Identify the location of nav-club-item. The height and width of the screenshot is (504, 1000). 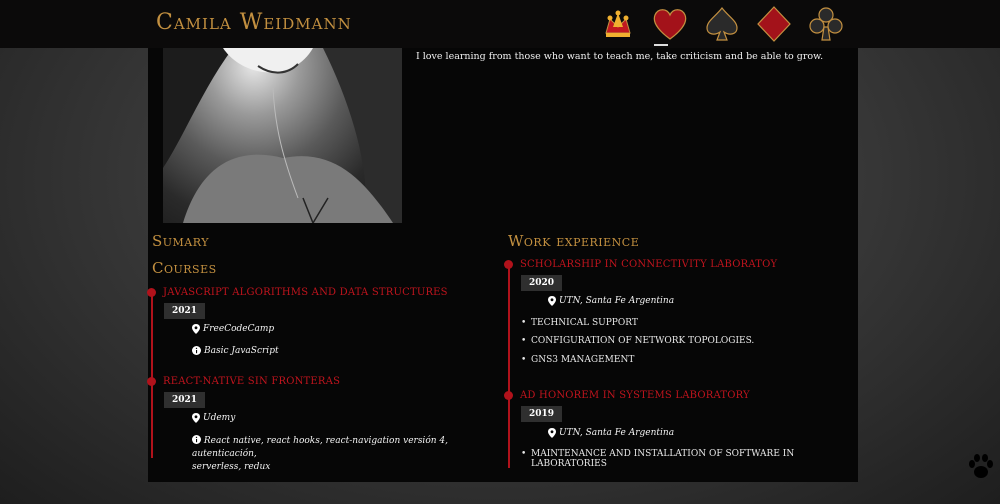
(826, 24).